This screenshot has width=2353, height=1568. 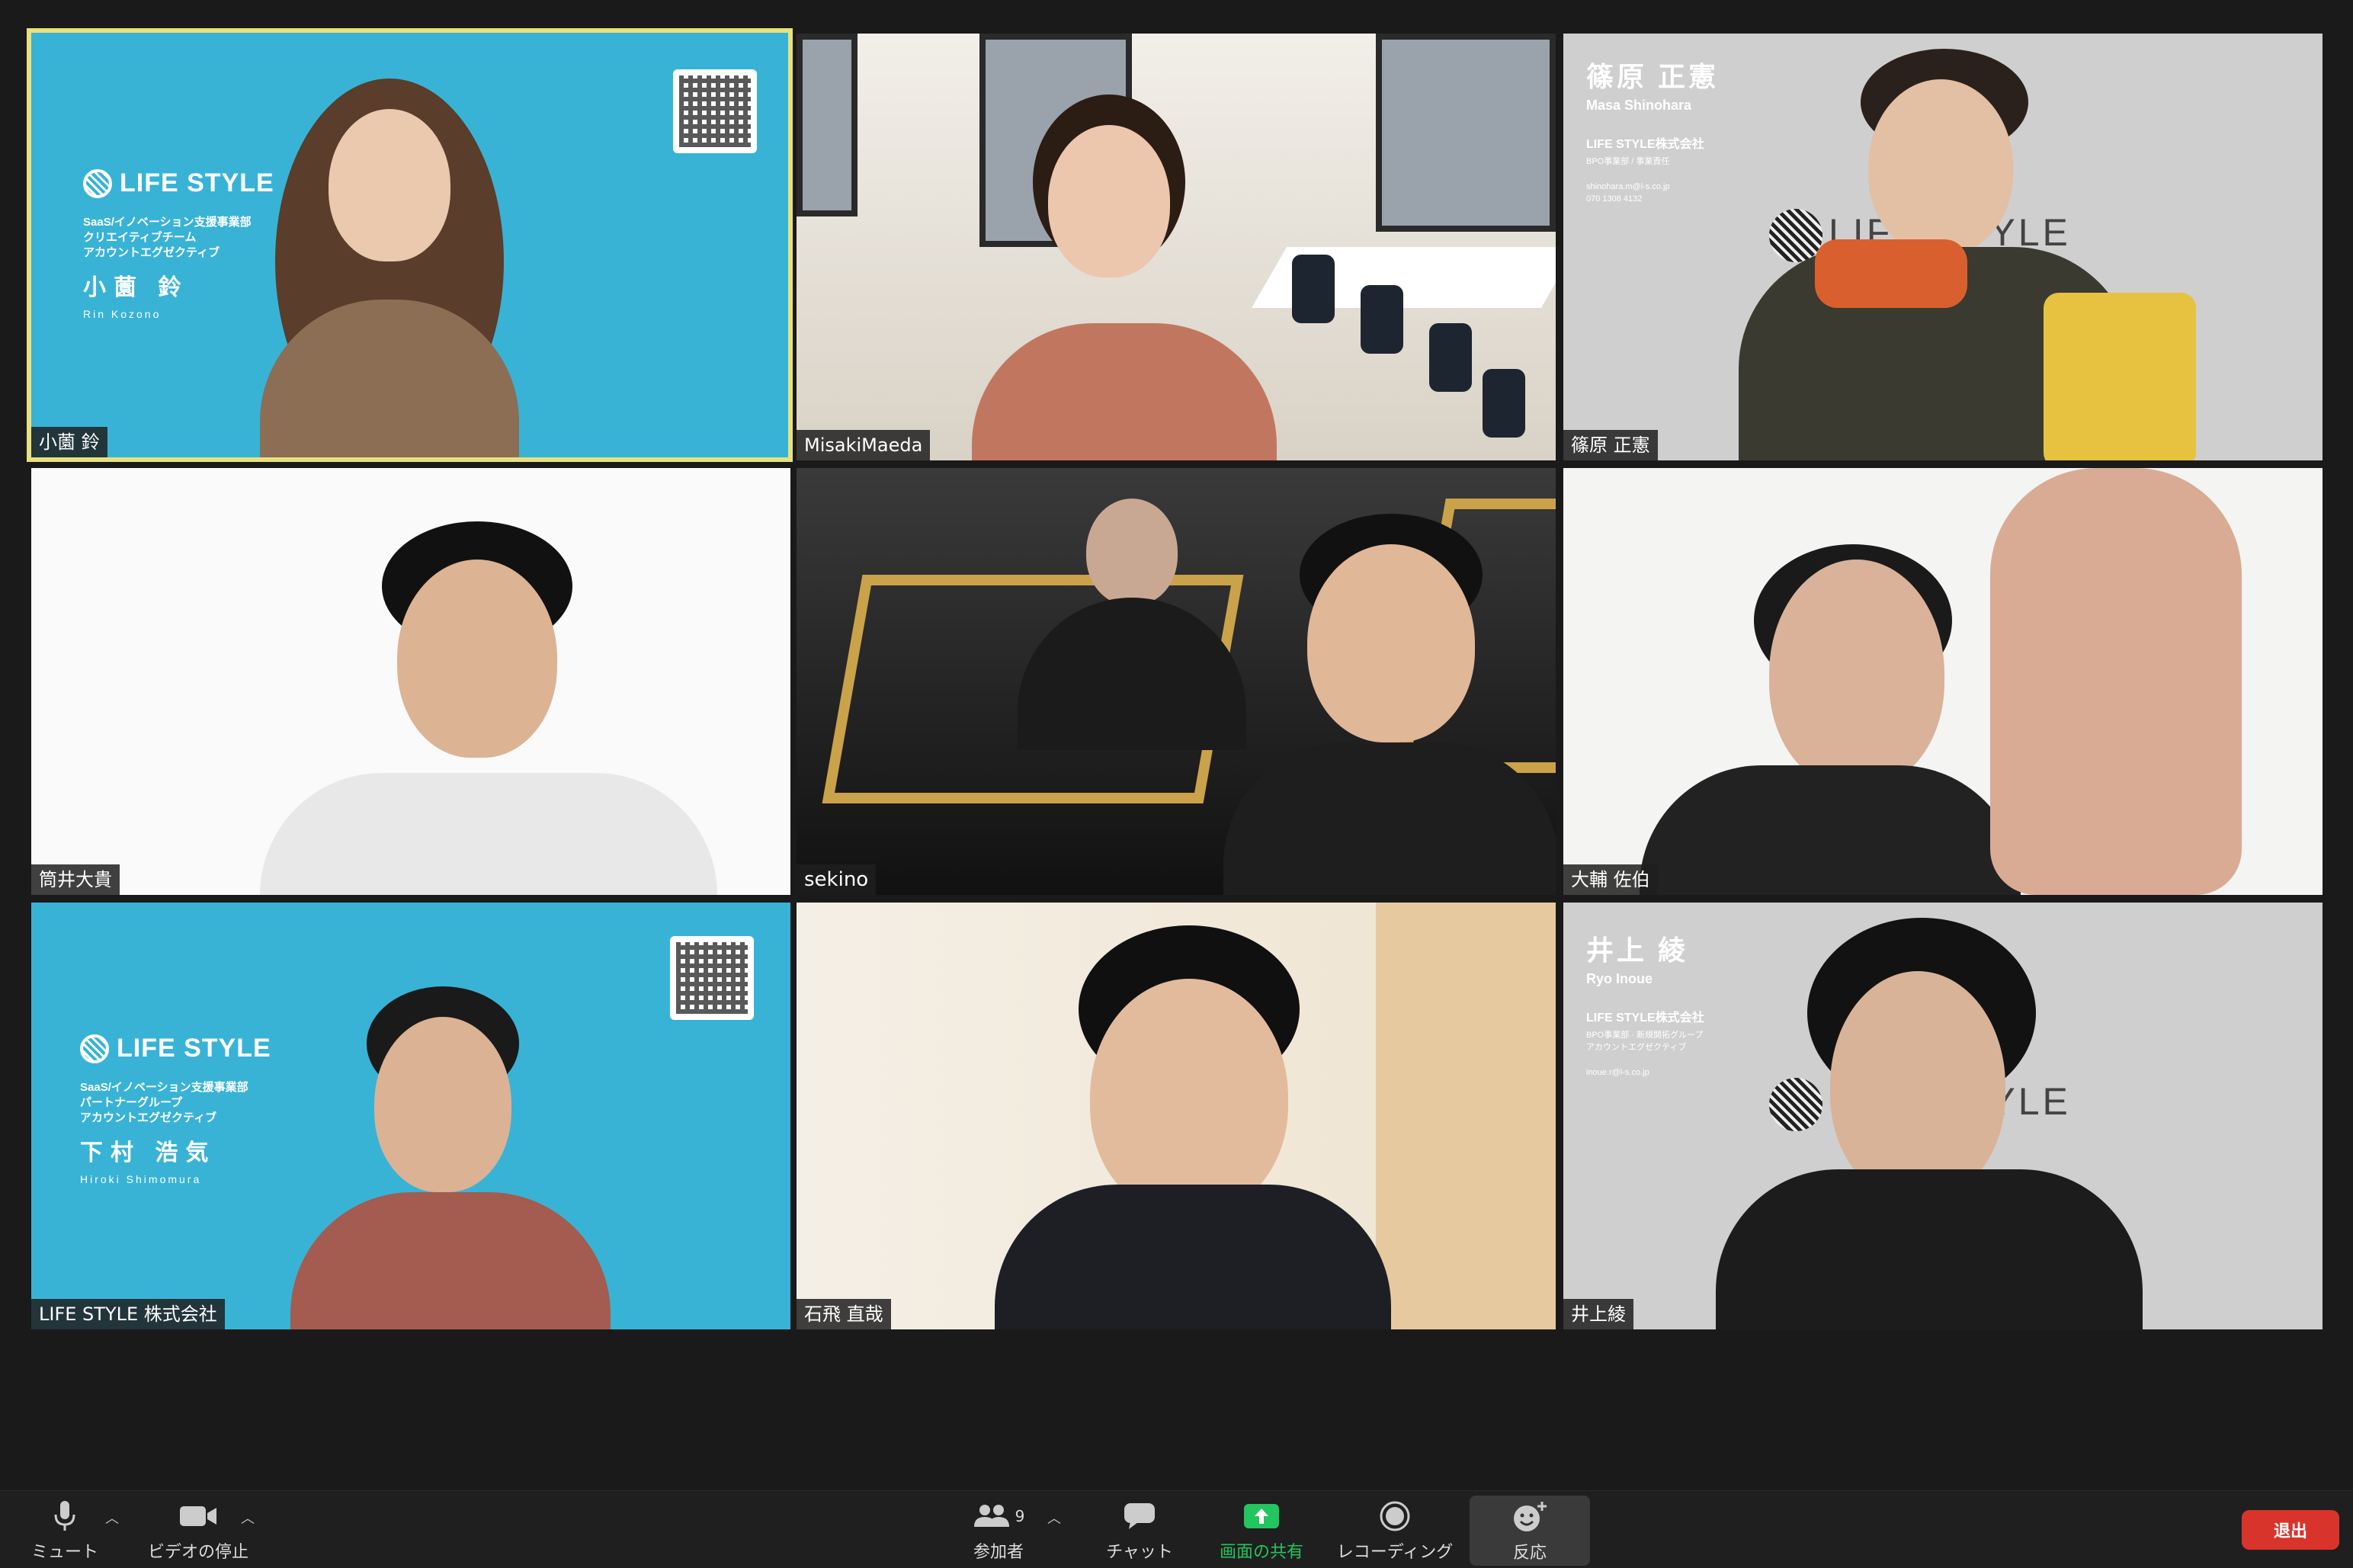 What do you see at coordinates (999, 1529) in the screenshot?
I see `participants-button: 9 参加者` at bounding box center [999, 1529].